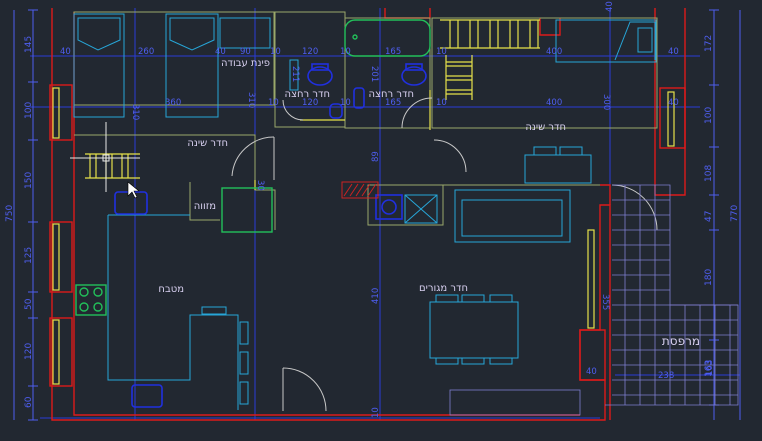 The width and height of the screenshot is (762, 441). I want to click on dining-table, so click(474, 330).